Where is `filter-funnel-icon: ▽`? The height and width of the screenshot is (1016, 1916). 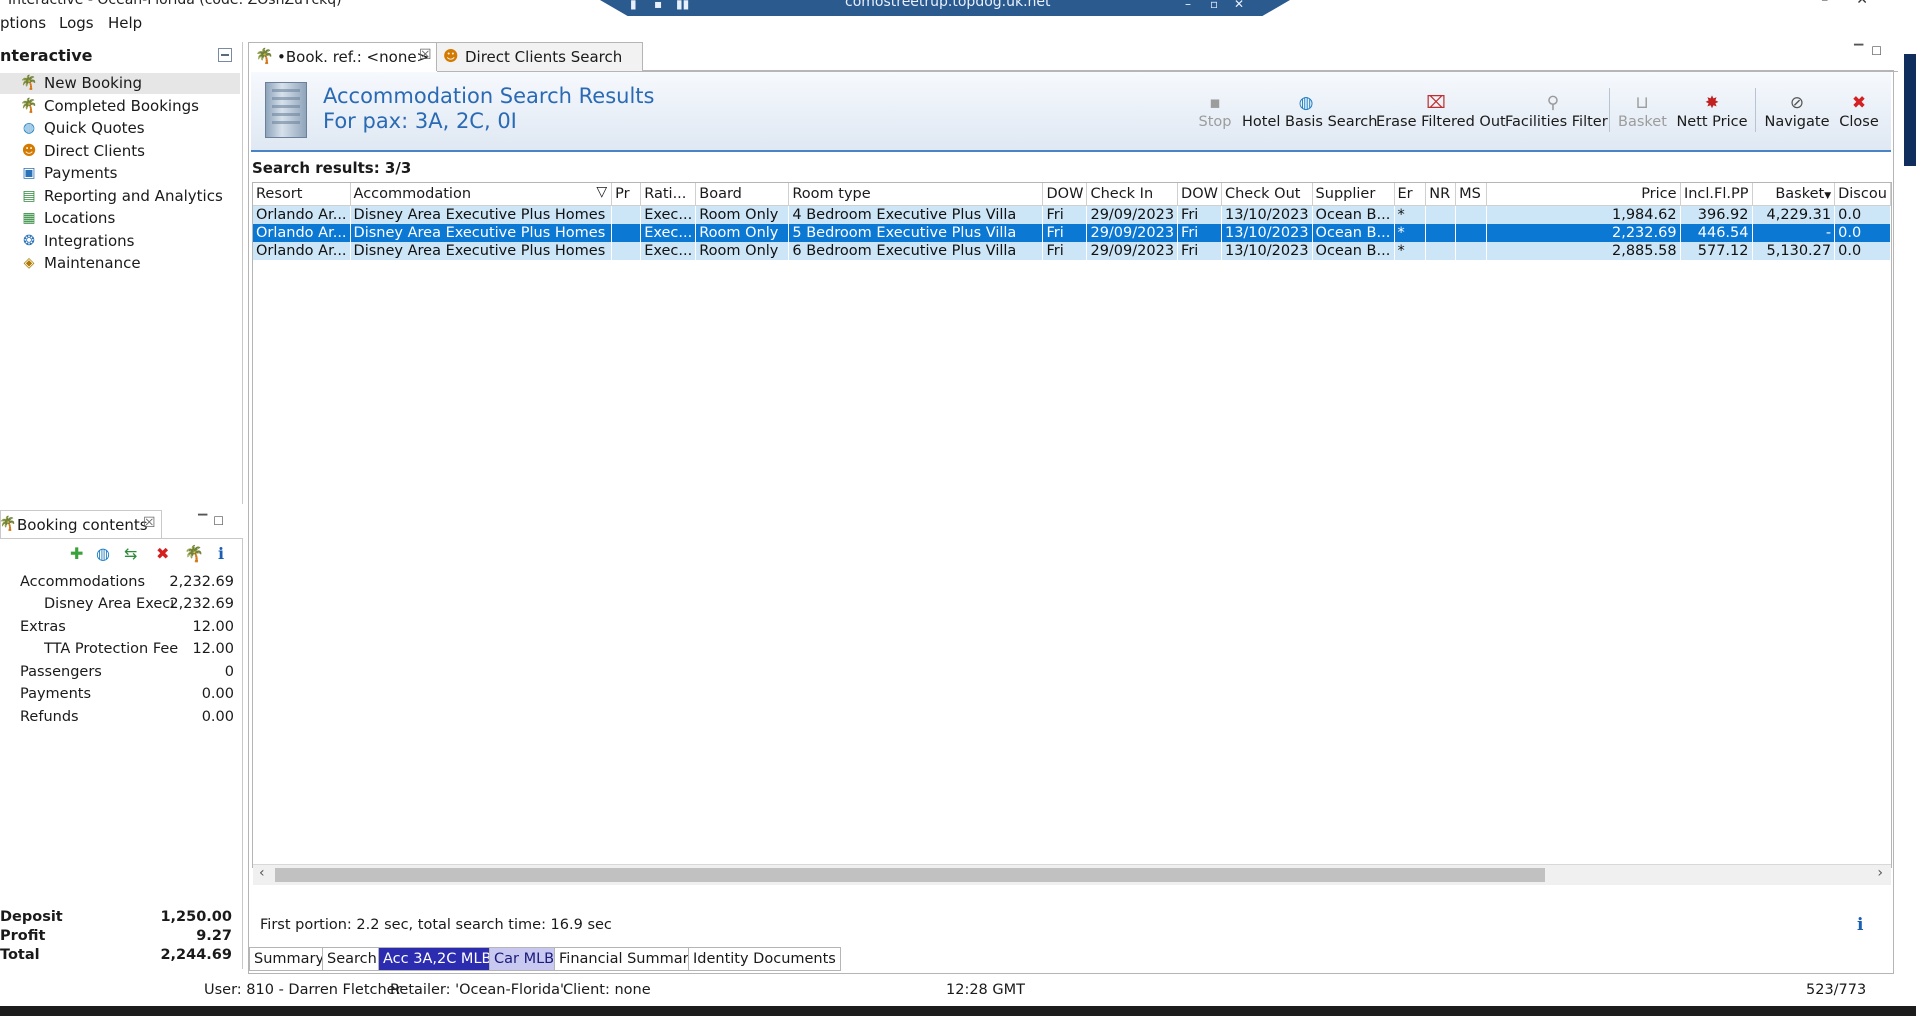 filter-funnel-icon: ▽ is located at coordinates (601, 192).